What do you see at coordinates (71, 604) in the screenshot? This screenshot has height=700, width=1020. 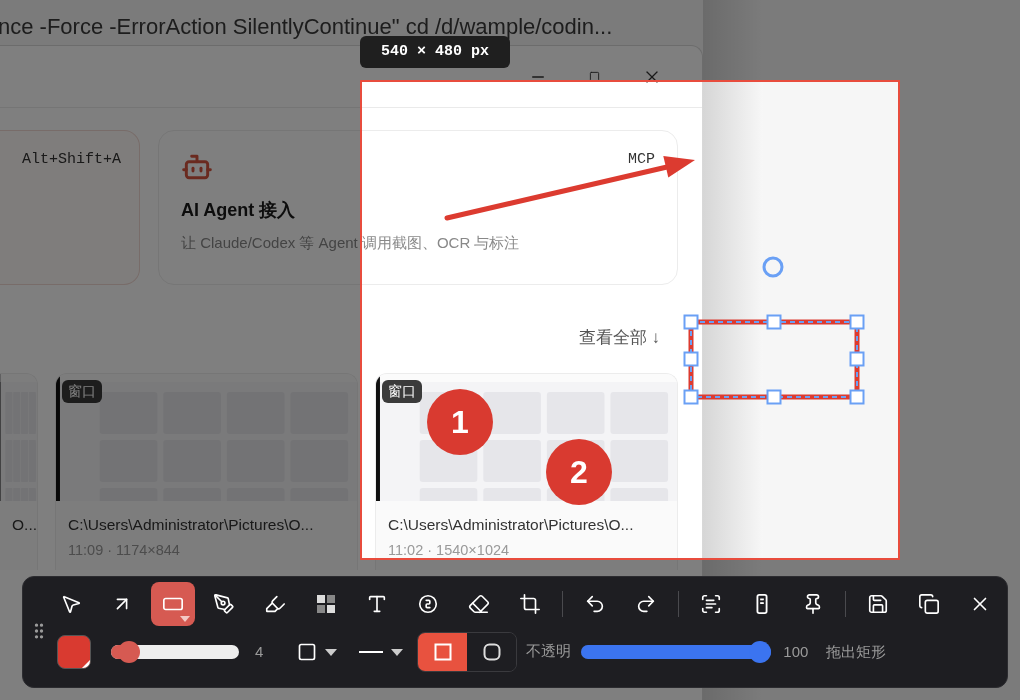 I see `pointer-icon` at bounding box center [71, 604].